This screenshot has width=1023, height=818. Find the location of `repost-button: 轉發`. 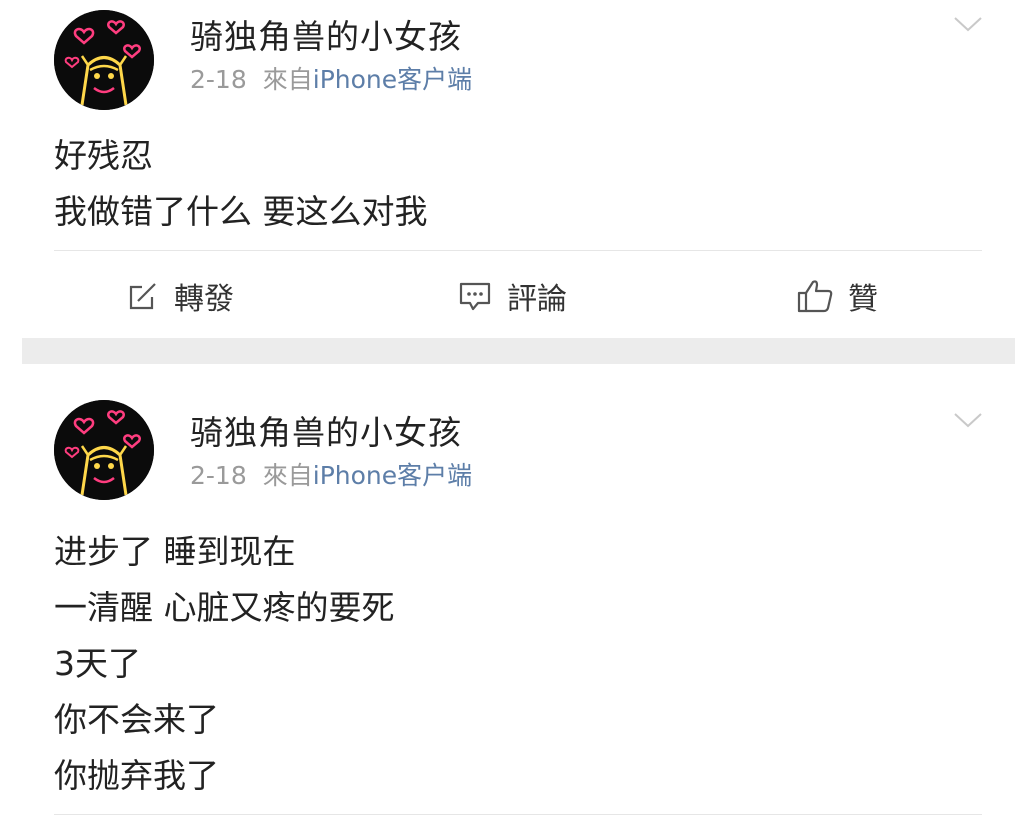

repost-button: 轉發 is located at coordinates (180, 296).